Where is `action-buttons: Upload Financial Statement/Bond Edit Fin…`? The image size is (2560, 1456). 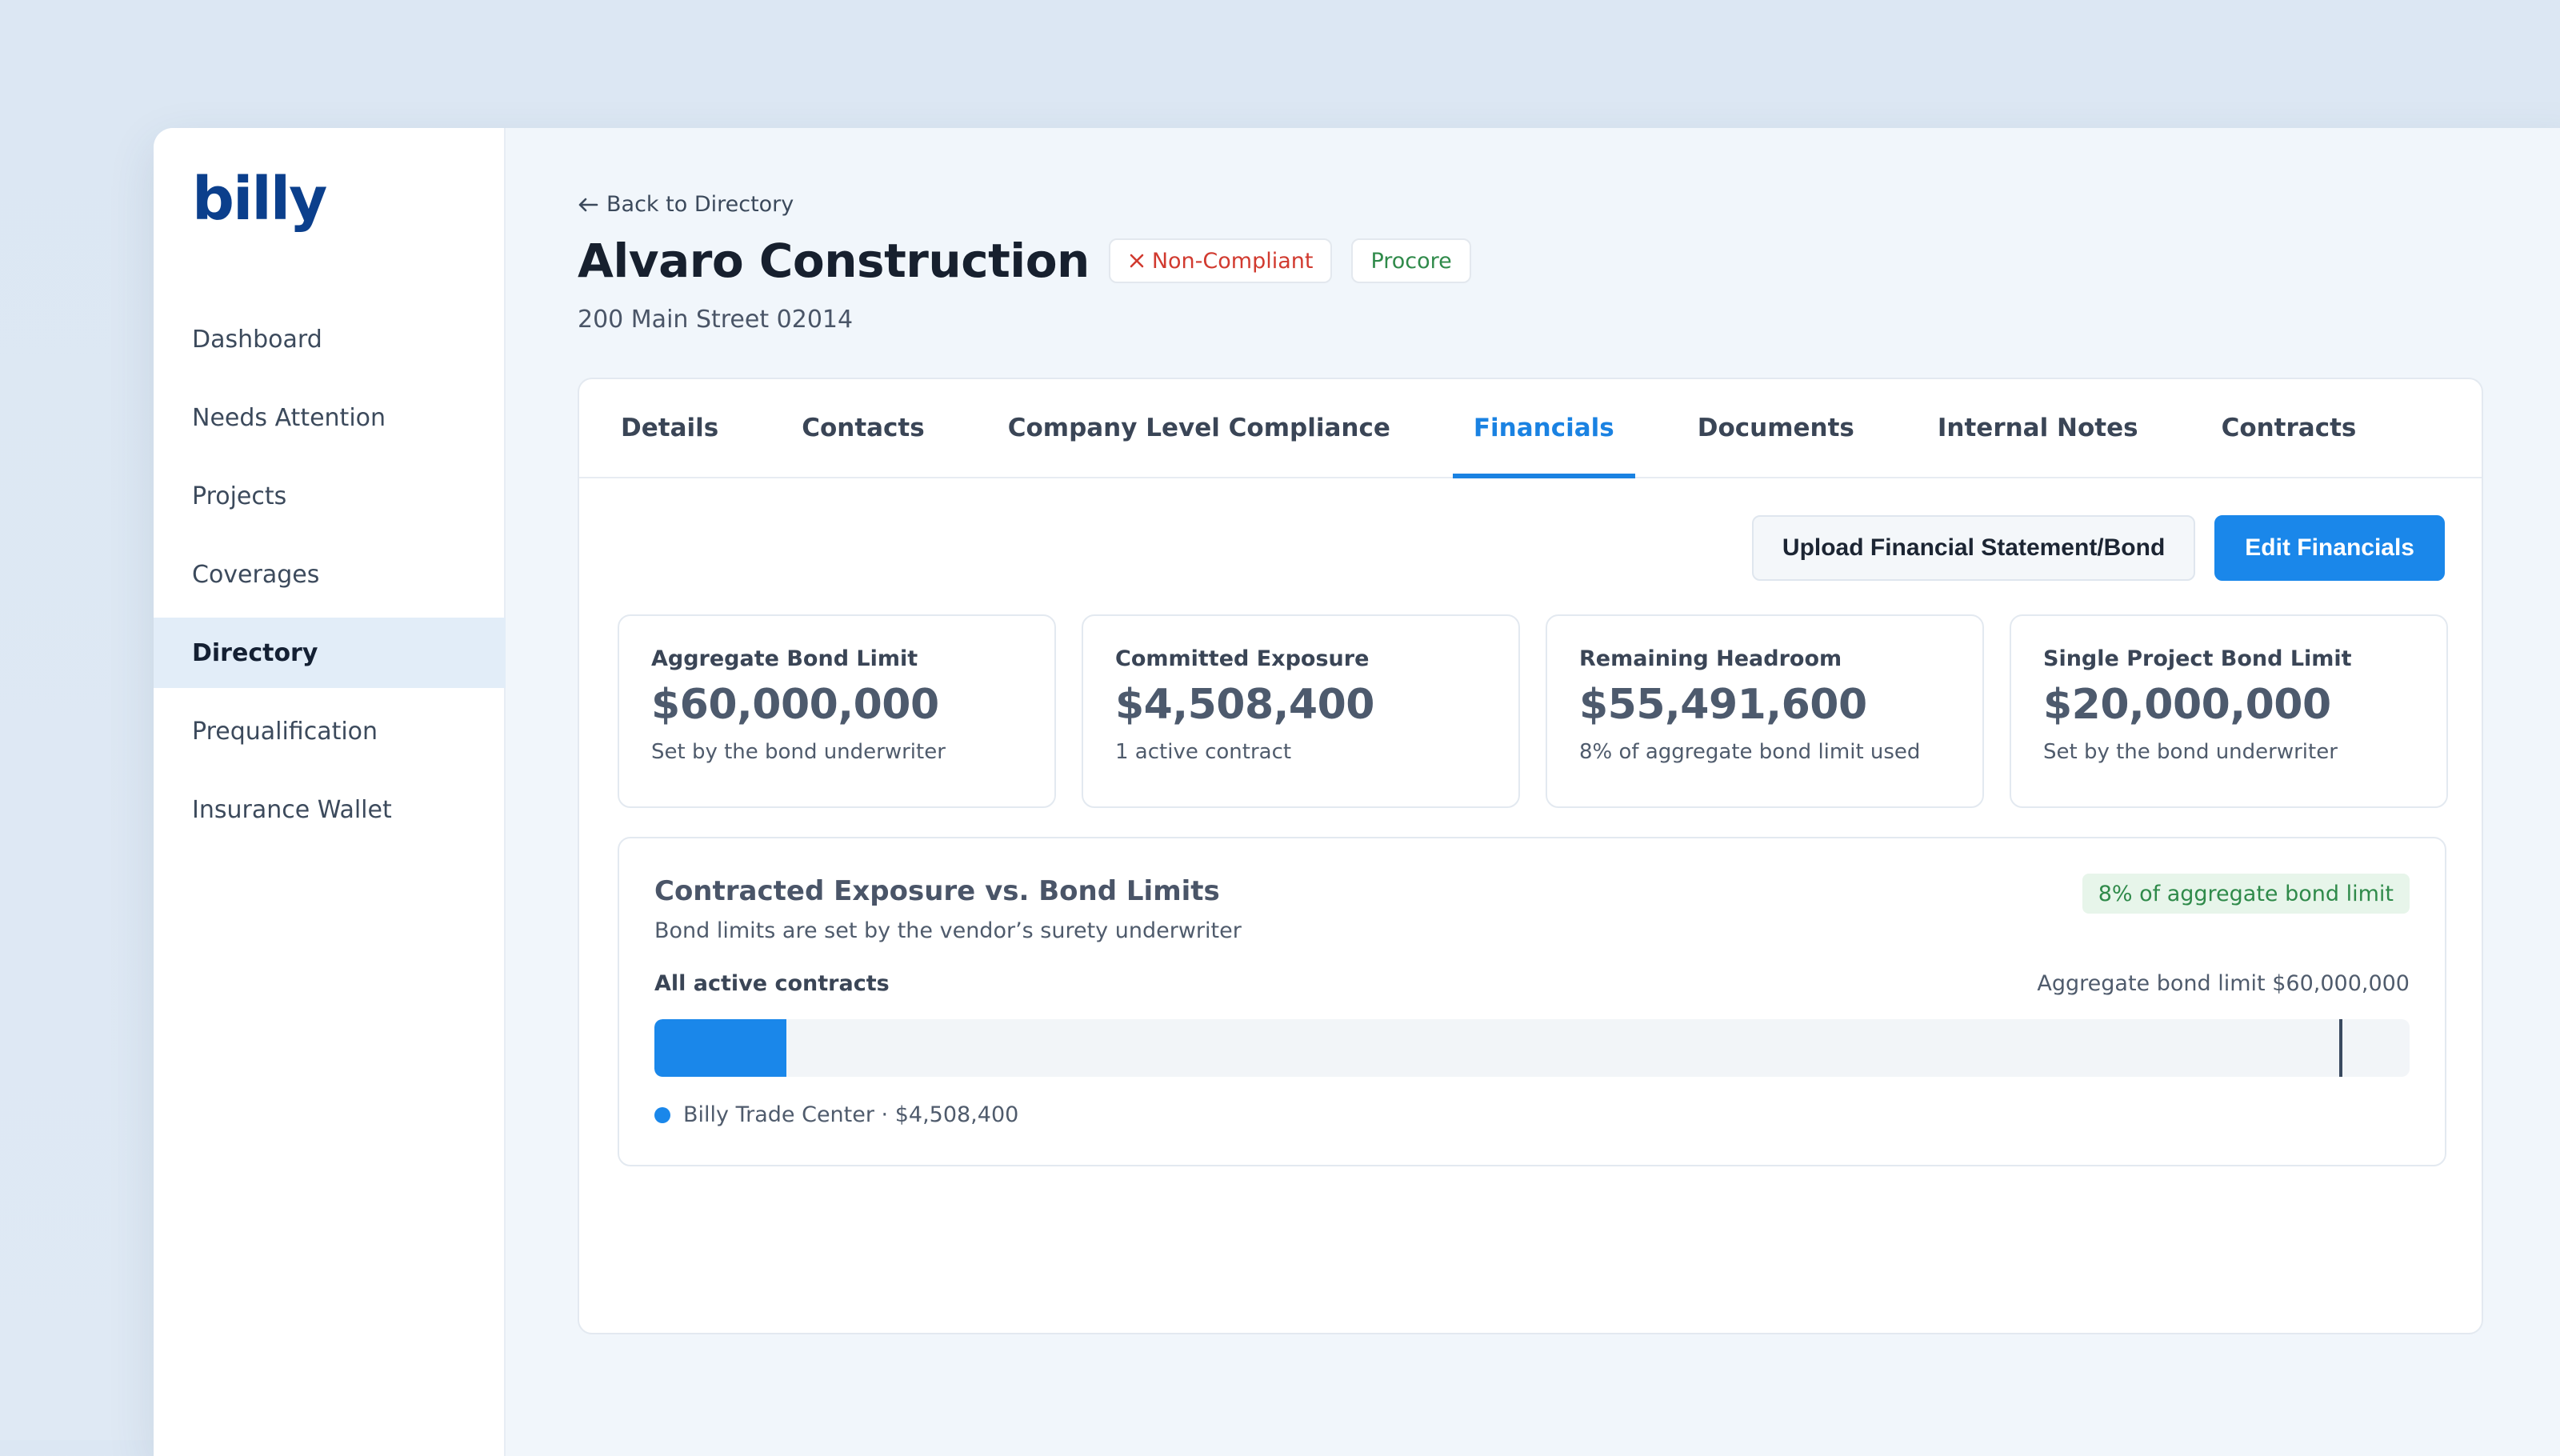 action-buttons: Upload Financial Statement/Bond Edit Fin… is located at coordinates (2098, 548).